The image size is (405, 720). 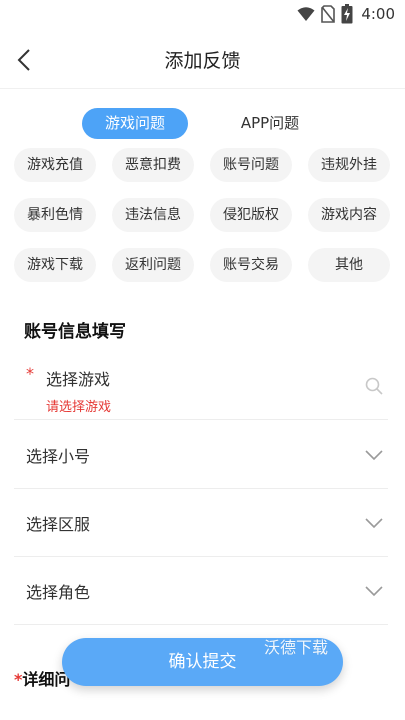 What do you see at coordinates (296, 647) in the screenshot?
I see `watermark-text: 沃德下载` at bounding box center [296, 647].